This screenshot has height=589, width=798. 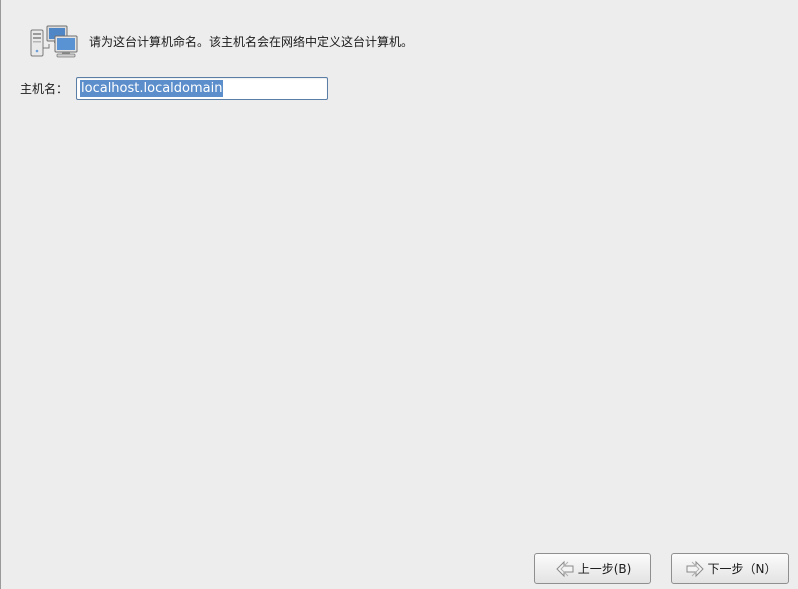 I want to click on hostname-input: localhost.localdomain, so click(x=202, y=88).